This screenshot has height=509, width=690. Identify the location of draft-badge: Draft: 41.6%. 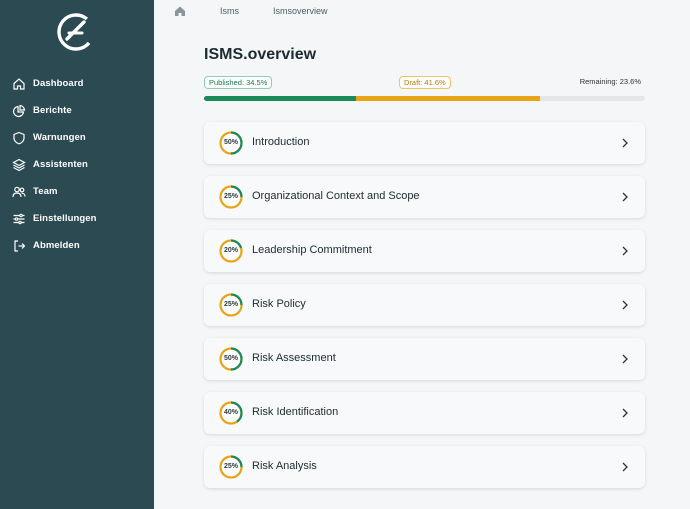
(425, 82).